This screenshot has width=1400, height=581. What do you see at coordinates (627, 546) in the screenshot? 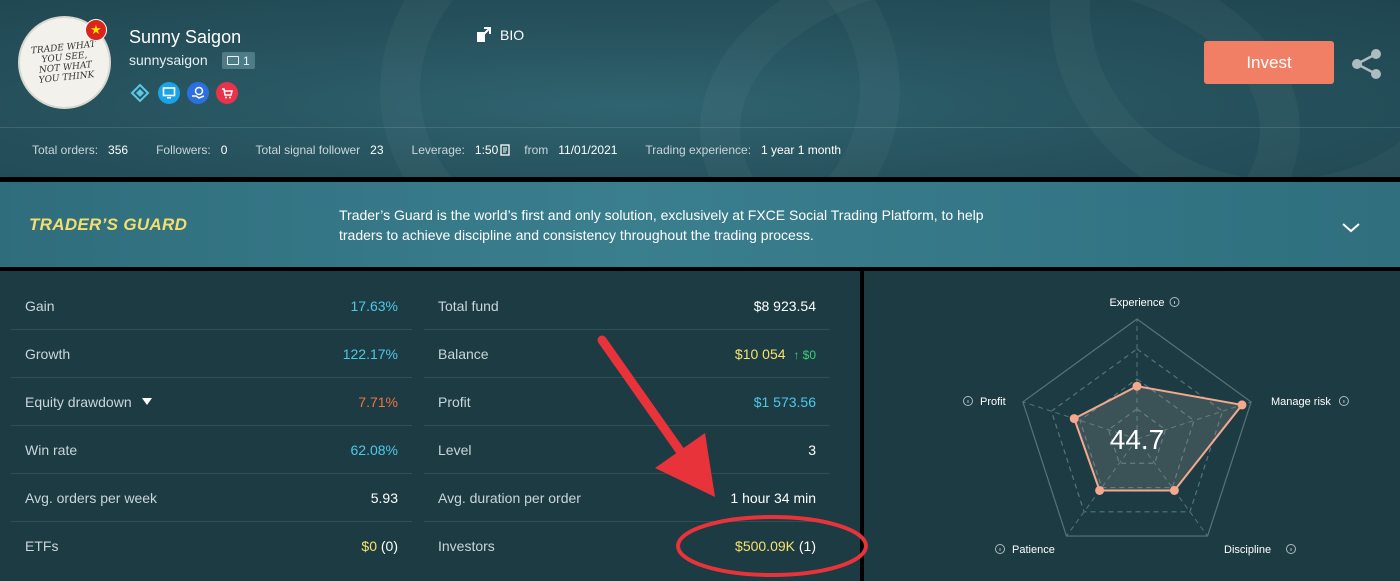
I see `stat-row-investors: Investors $500.09K (1)` at bounding box center [627, 546].